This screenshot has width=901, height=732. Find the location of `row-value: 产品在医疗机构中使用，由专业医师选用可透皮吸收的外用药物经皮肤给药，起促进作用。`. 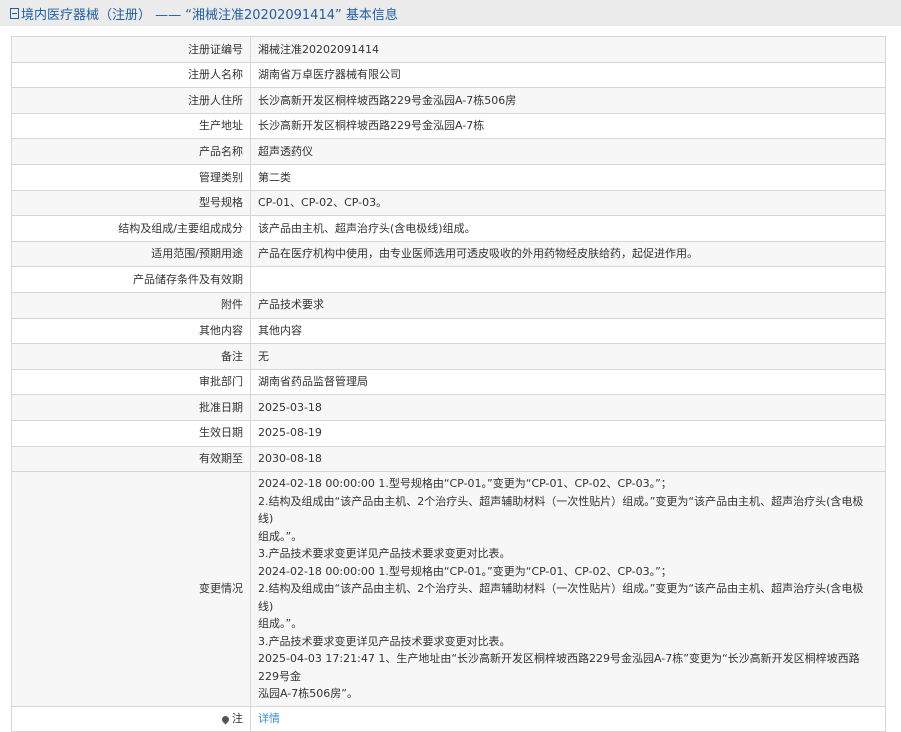

row-value: 产品在医疗机构中使用，由专业医师选用可透皮吸收的外用药物经皮肤给药，起促进作用。 is located at coordinates (568, 254).